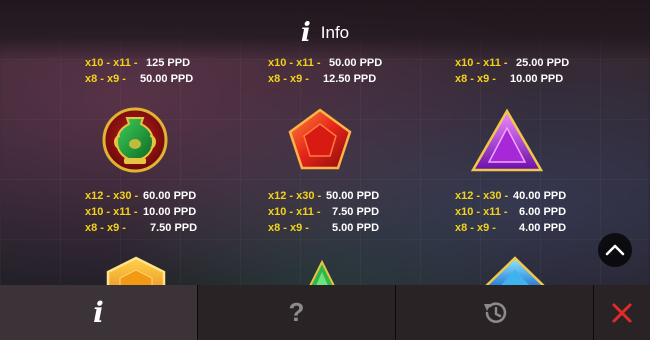  I want to click on page-title: Info, so click(335, 32).